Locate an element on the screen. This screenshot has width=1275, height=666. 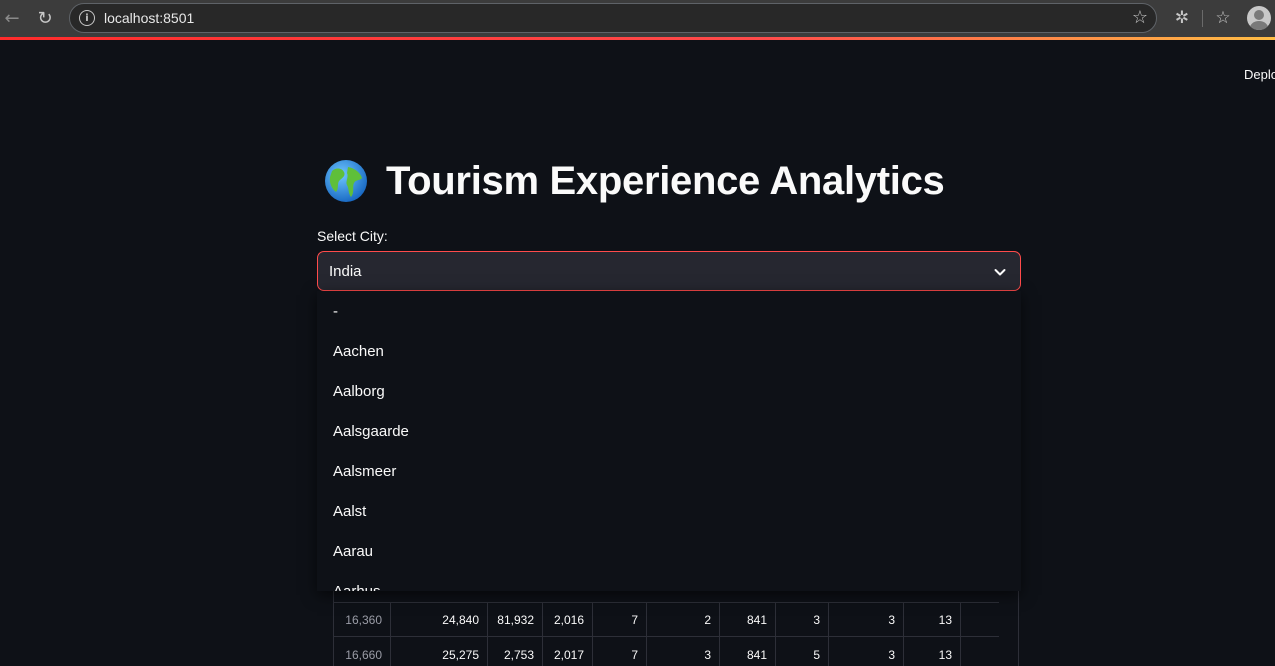
city-select-value: India is located at coordinates (345, 271).